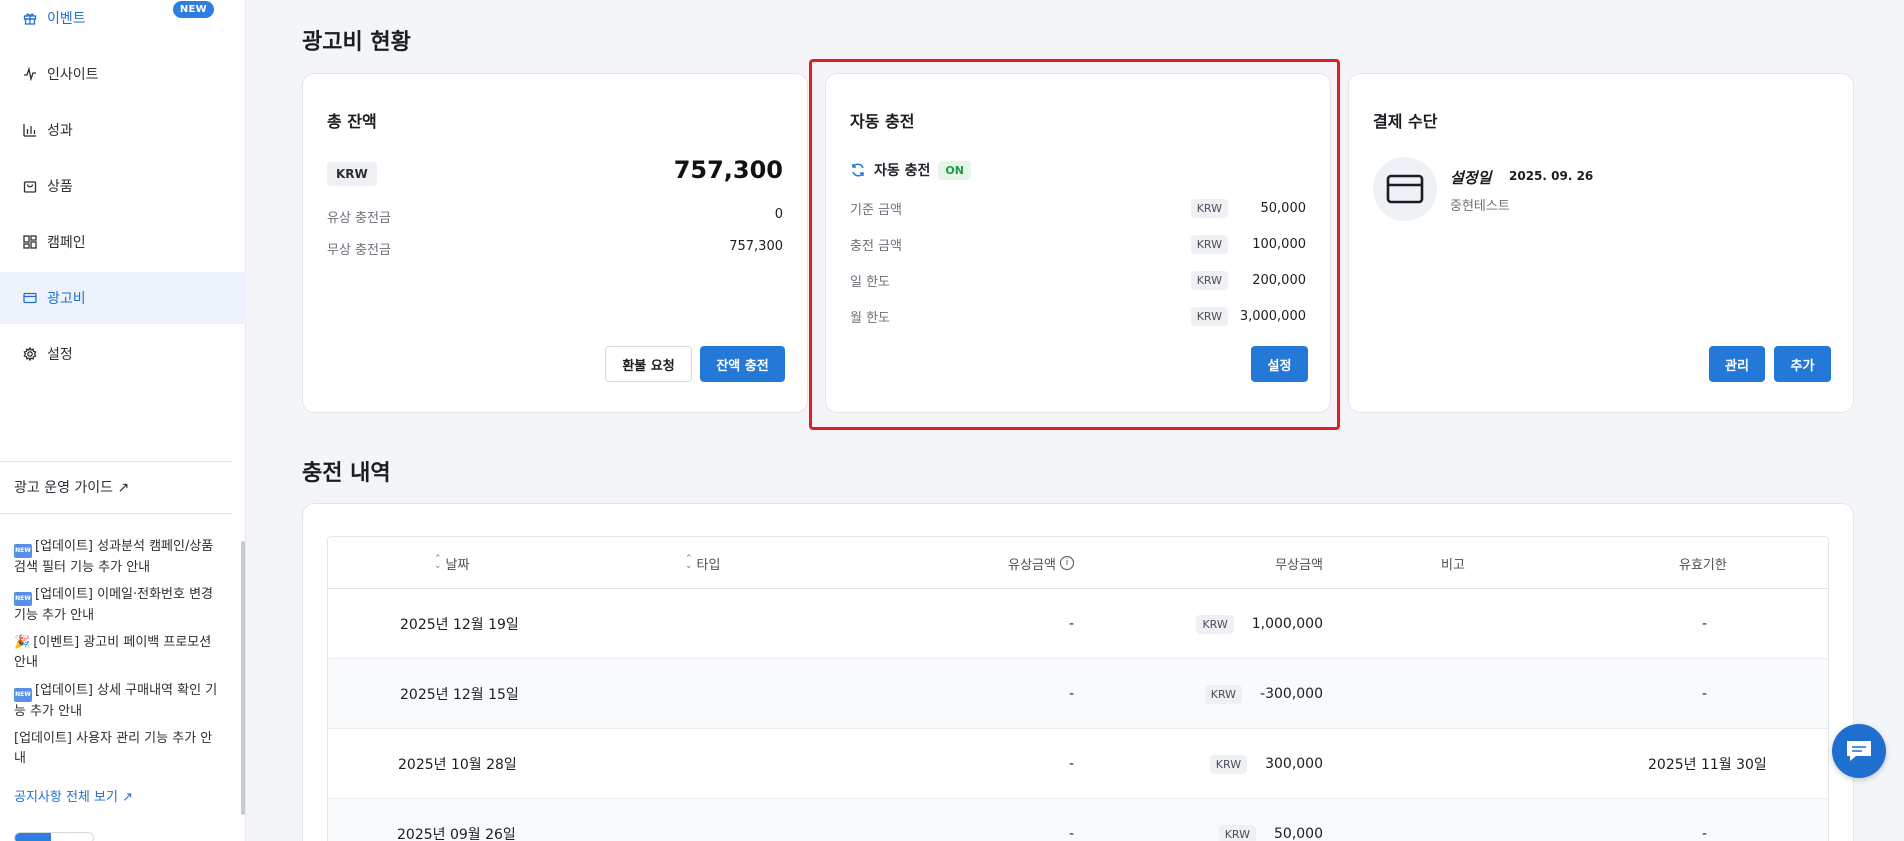 This screenshot has width=1904, height=841. I want to click on column-header: 비고, so click(1453, 565).